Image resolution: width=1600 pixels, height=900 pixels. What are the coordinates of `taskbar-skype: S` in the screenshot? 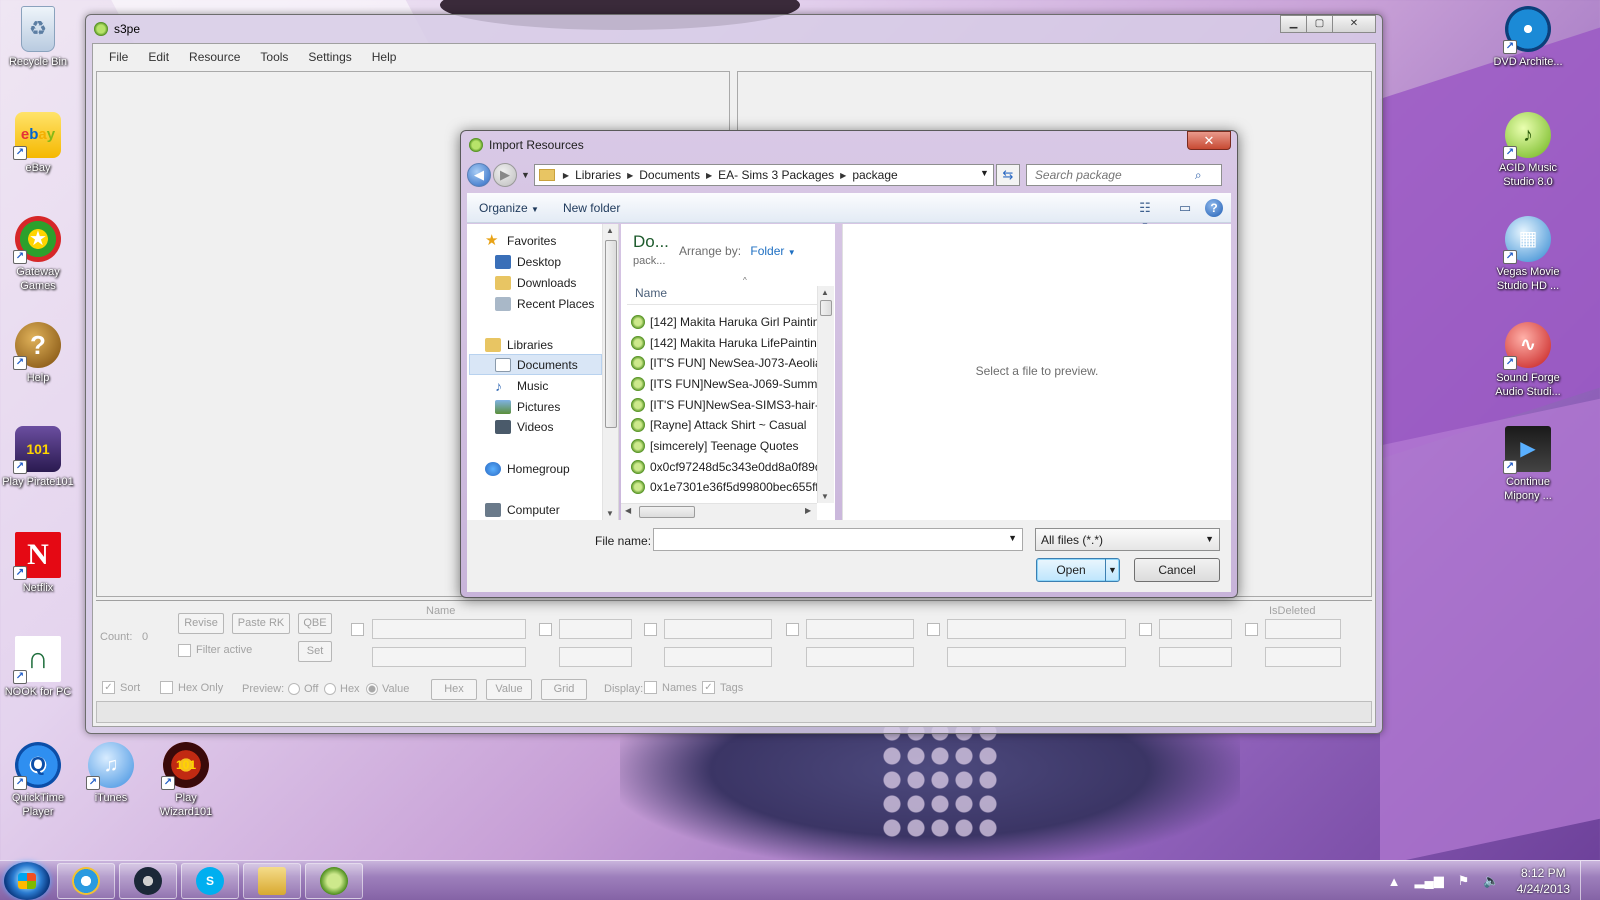 It's located at (210, 881).